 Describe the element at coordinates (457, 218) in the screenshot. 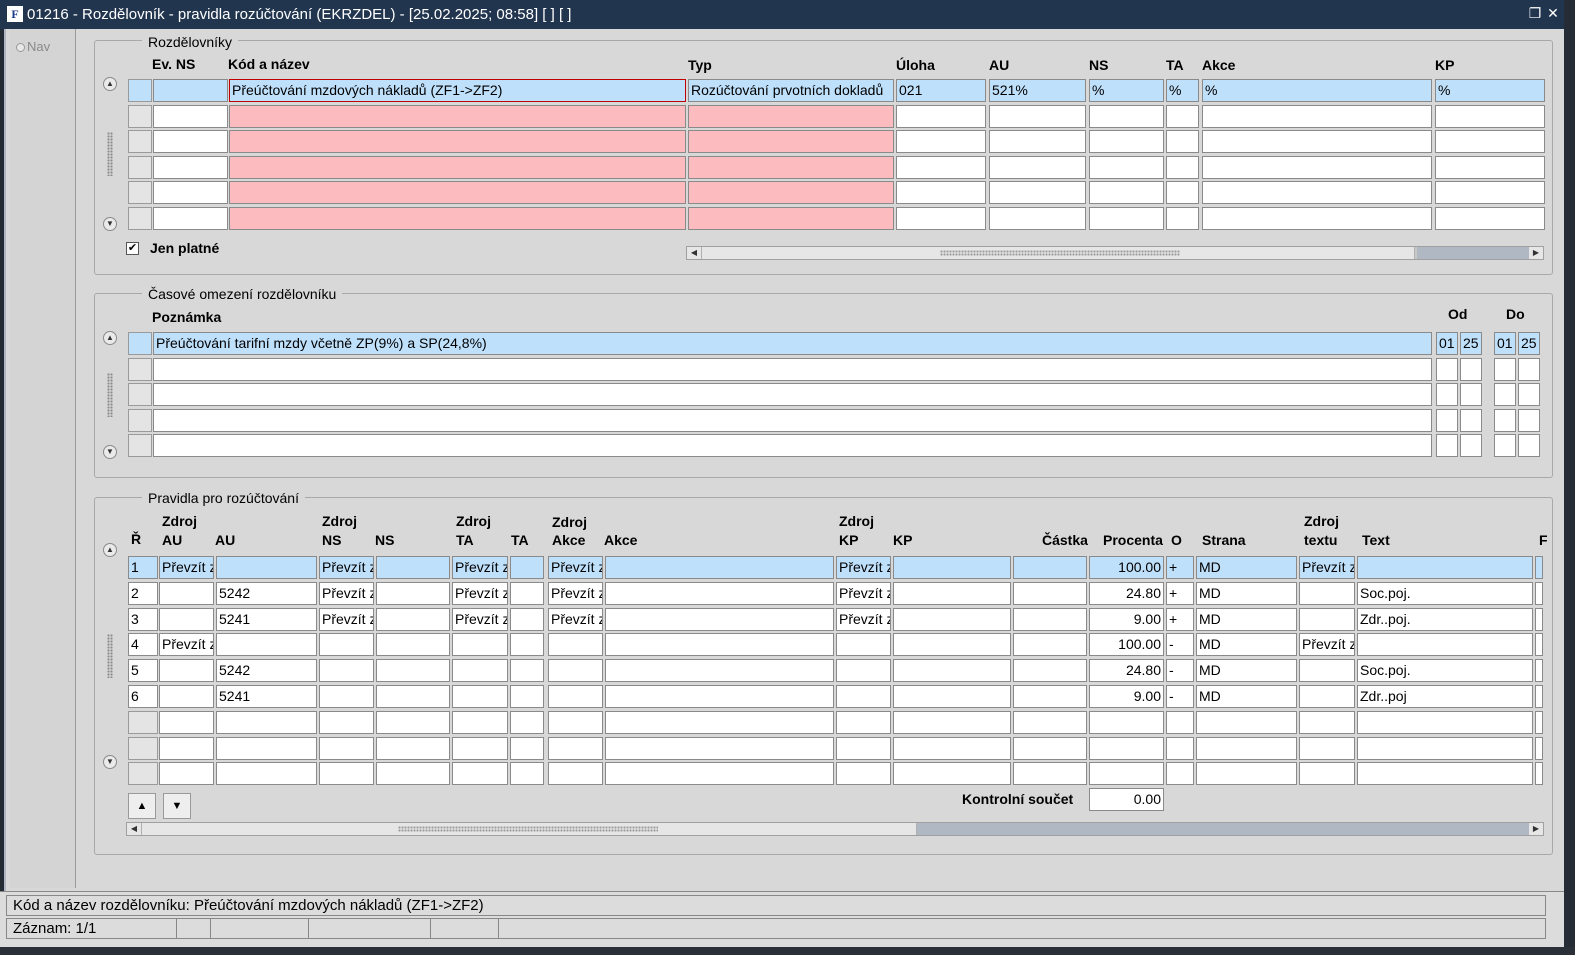

I see `field-kod` at that location.